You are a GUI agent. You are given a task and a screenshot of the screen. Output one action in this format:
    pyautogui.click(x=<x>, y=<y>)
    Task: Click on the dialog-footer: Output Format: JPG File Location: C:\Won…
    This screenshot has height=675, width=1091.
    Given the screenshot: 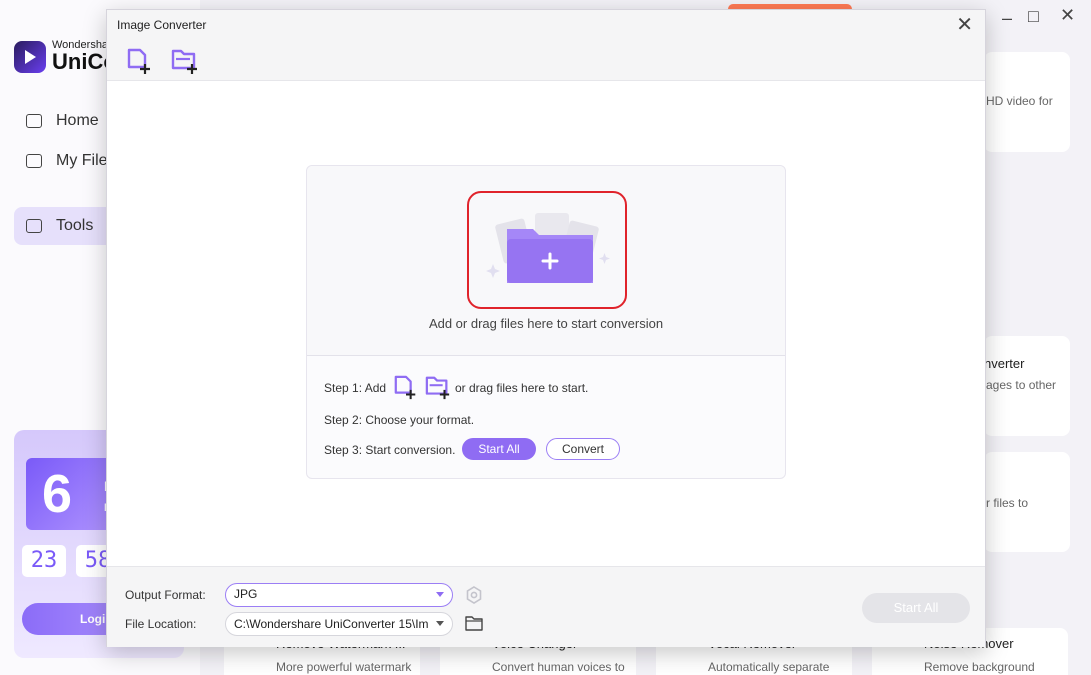 What is the action you would take?
    pyautogui.click(x=546, y=606)
    